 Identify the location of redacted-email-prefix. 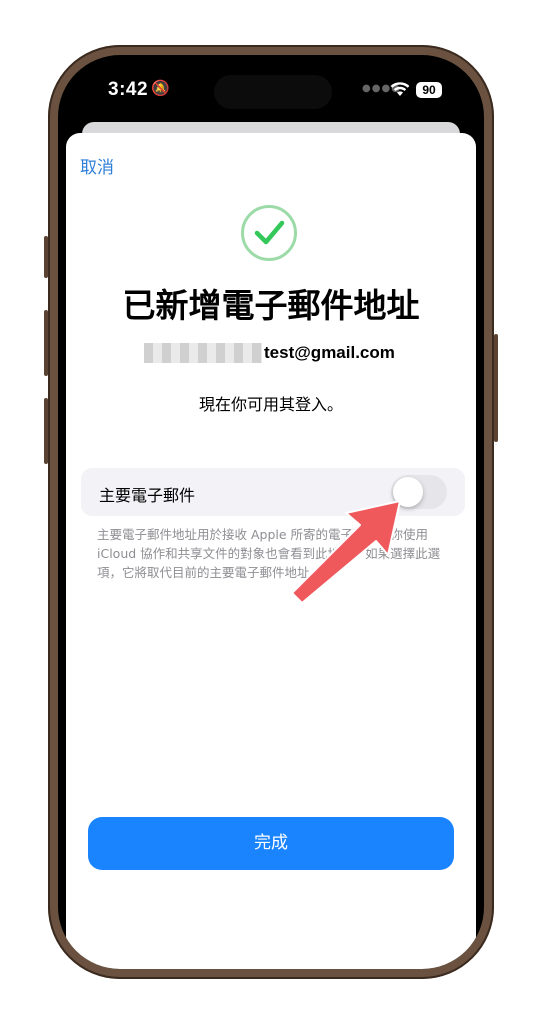
(203, 353).